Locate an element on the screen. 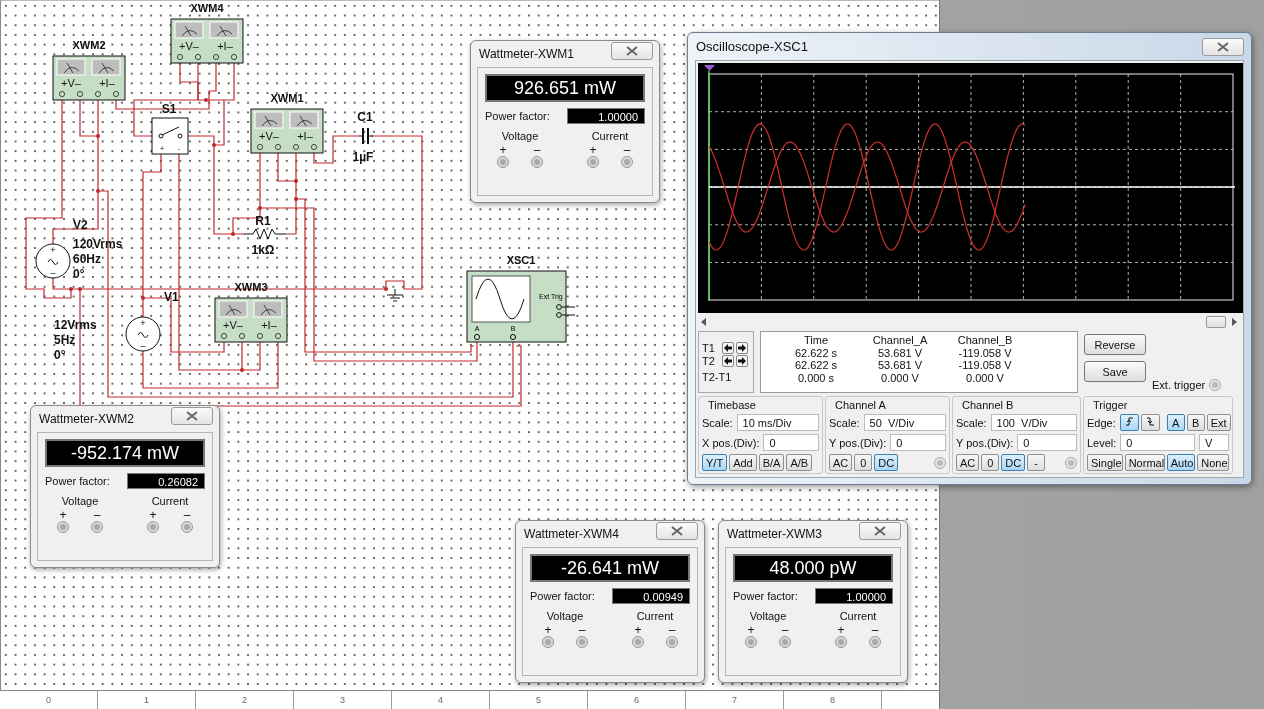 The width and height of the screenshot is (1264, 709). switch-symbol is located at coordinates (170, 136).